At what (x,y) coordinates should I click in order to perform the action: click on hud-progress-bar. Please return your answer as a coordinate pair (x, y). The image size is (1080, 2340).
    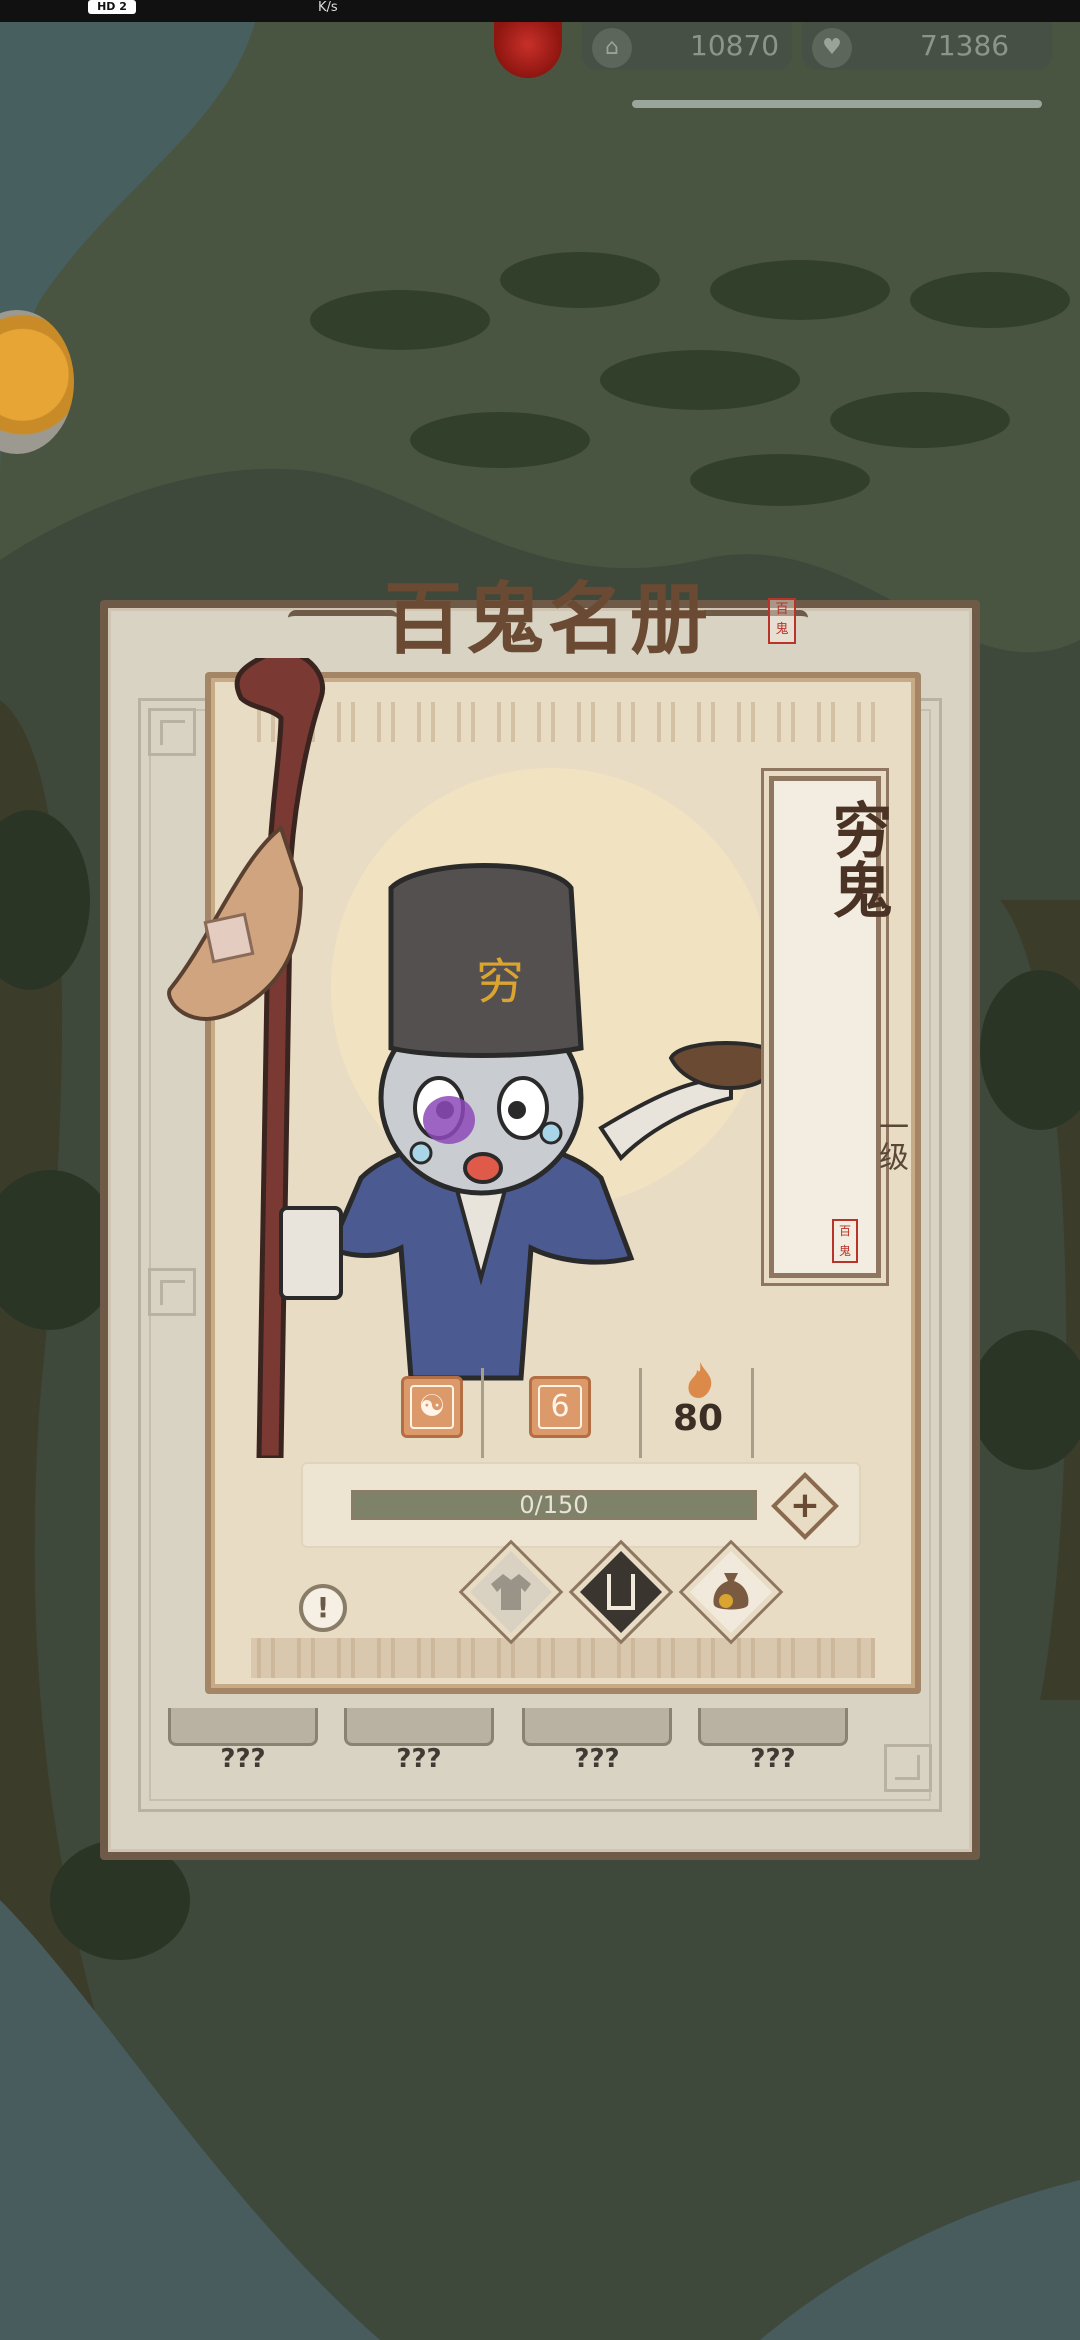
    Looking at the image, I should click on (837, 104).